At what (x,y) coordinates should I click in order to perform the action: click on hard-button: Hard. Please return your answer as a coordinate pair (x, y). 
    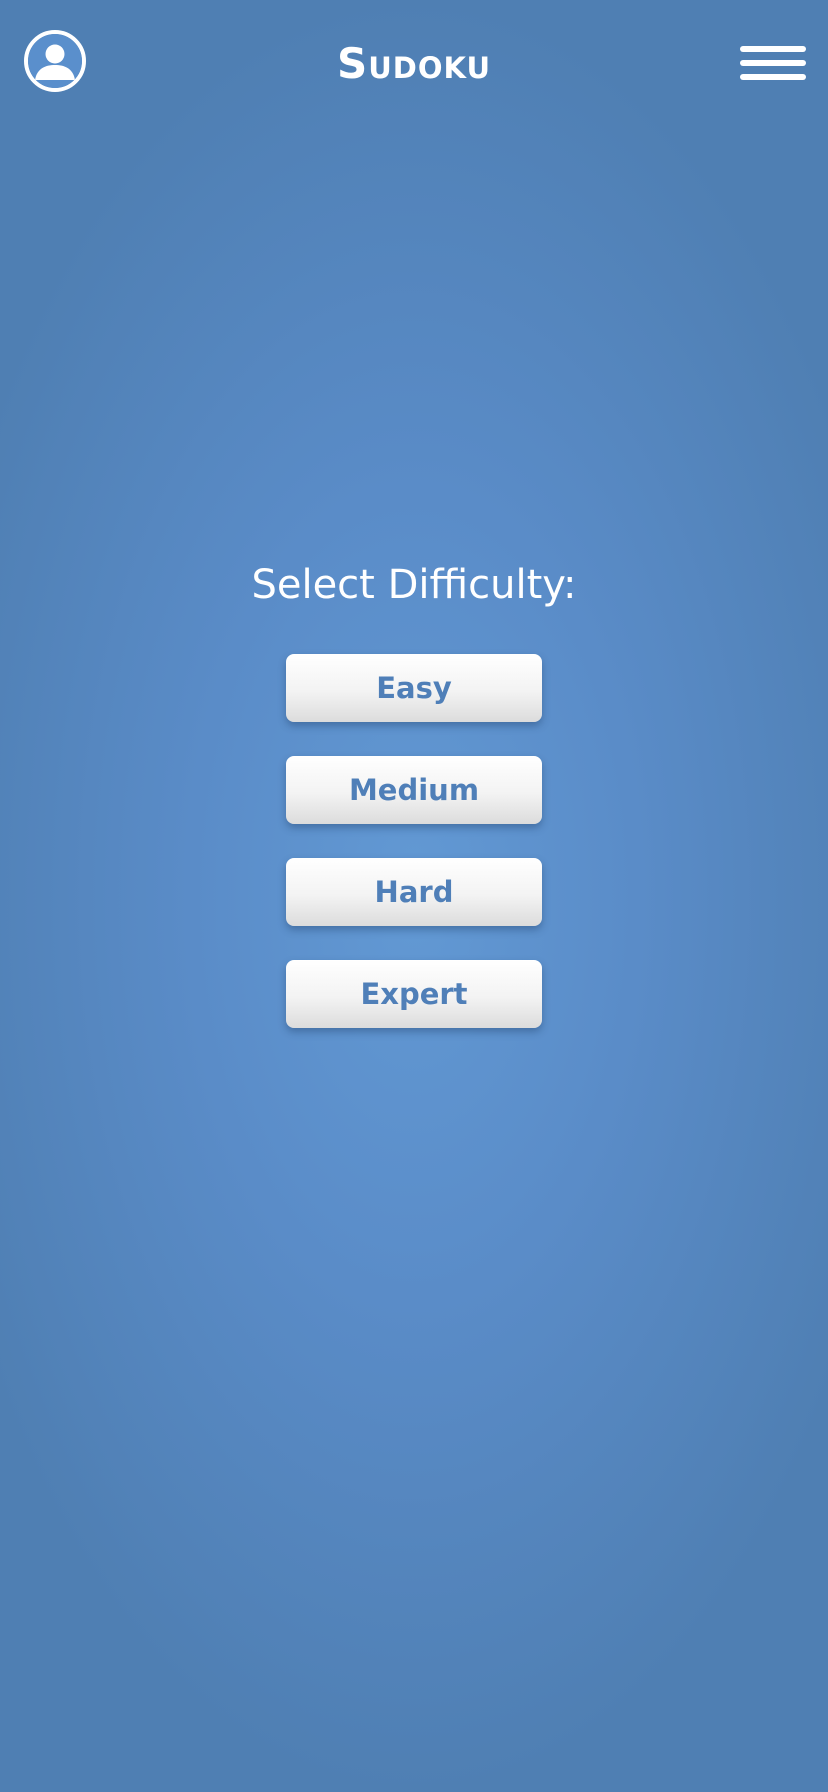
    Looking at the image, I should click on (414, 892).